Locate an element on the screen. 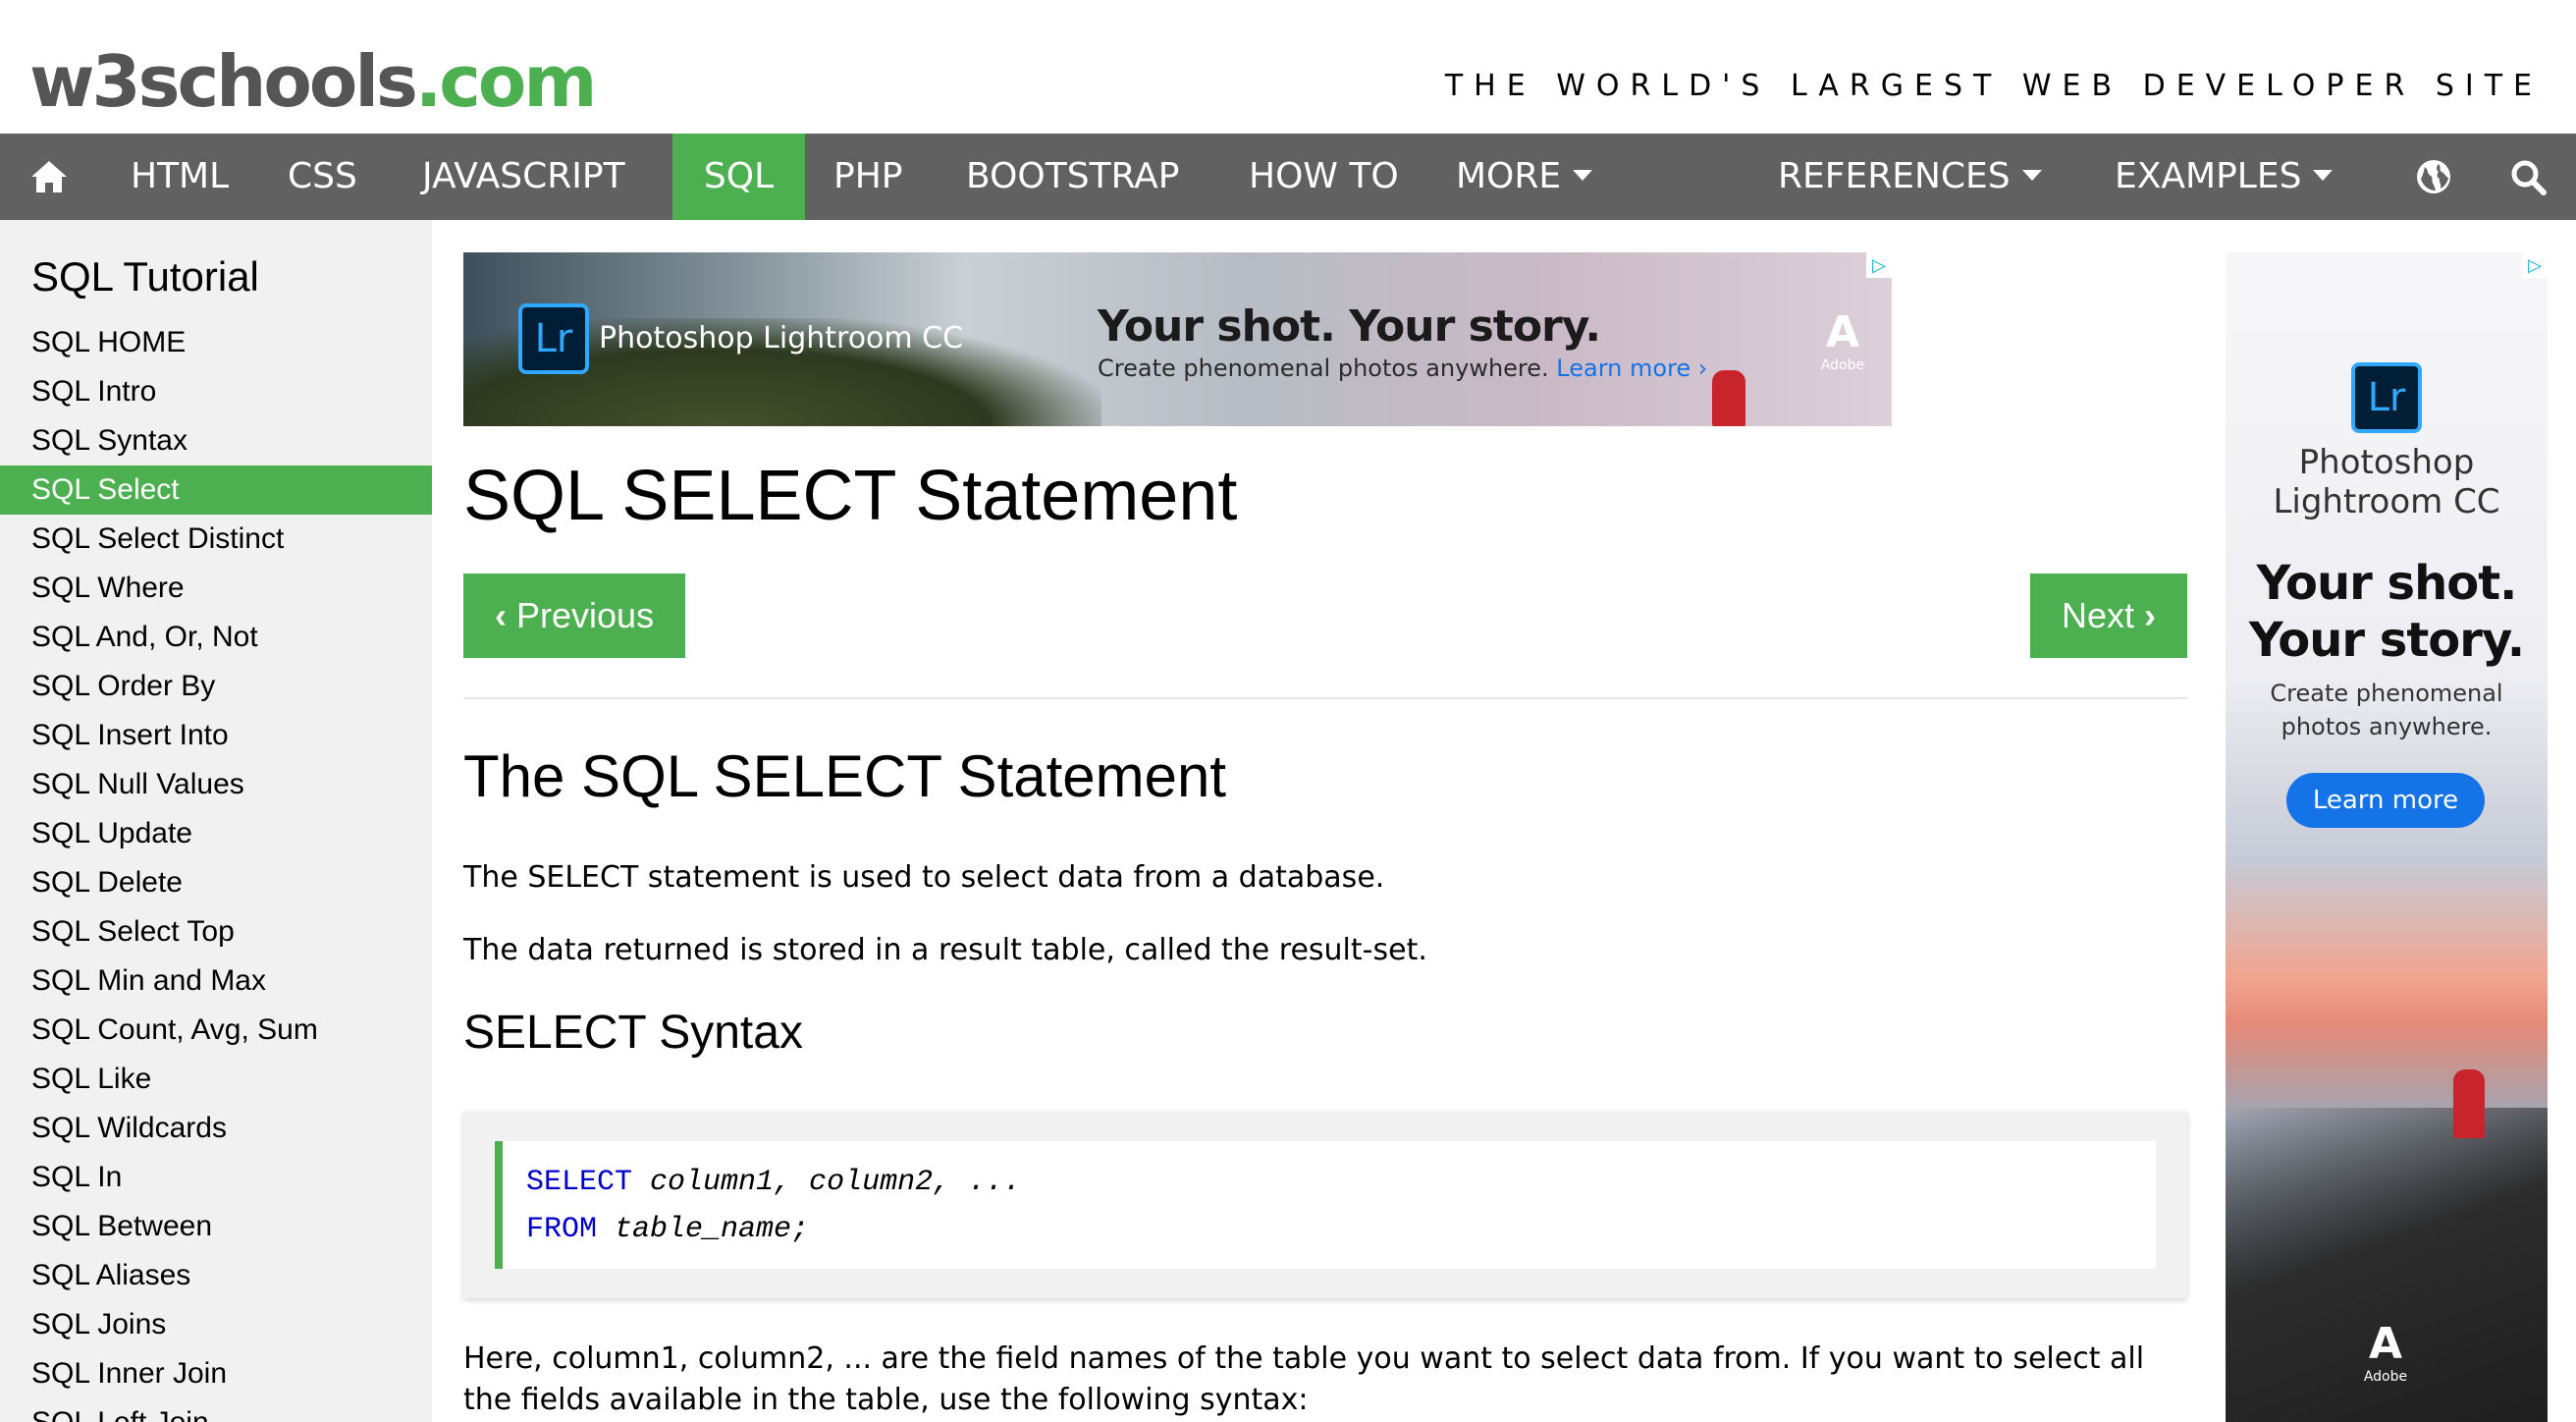 The image size is (2576, 1422). sidebar-item-sql-null-values: SQL Null Values is located at coordinates (216, 785).